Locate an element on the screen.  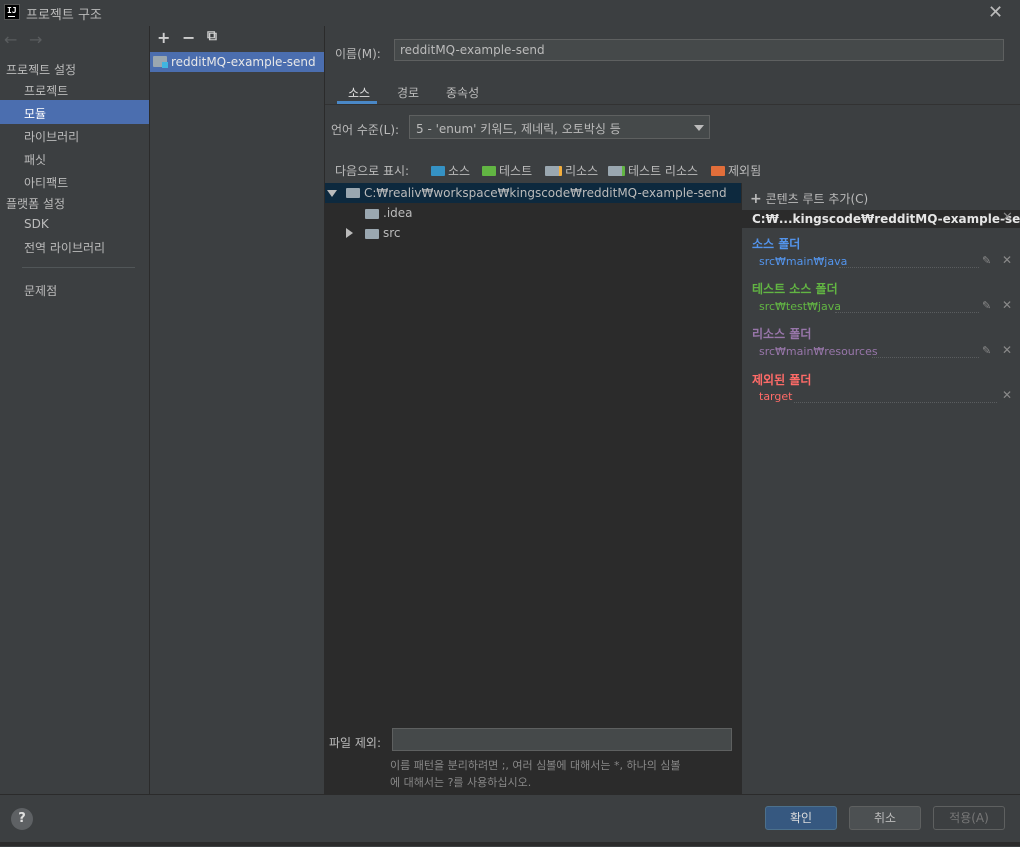
nav-separator is located at coordinates (78, 267).